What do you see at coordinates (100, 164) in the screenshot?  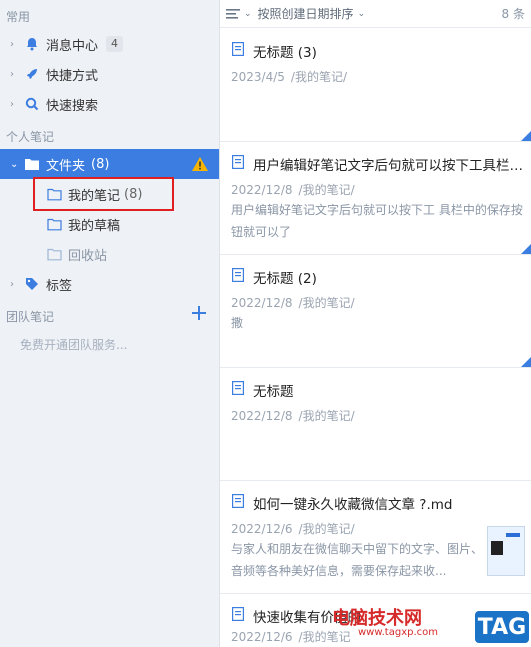 I see `folder-count: (8)` at bounding box center [100, 164].